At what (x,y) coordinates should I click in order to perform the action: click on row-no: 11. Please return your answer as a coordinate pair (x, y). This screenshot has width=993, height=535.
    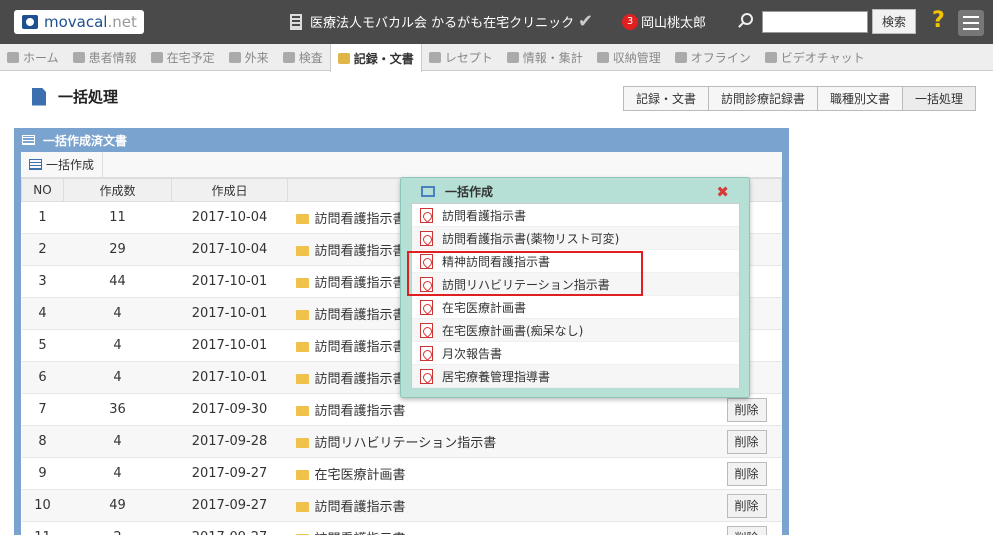
    Looking at the image, I should click on (42, 528).